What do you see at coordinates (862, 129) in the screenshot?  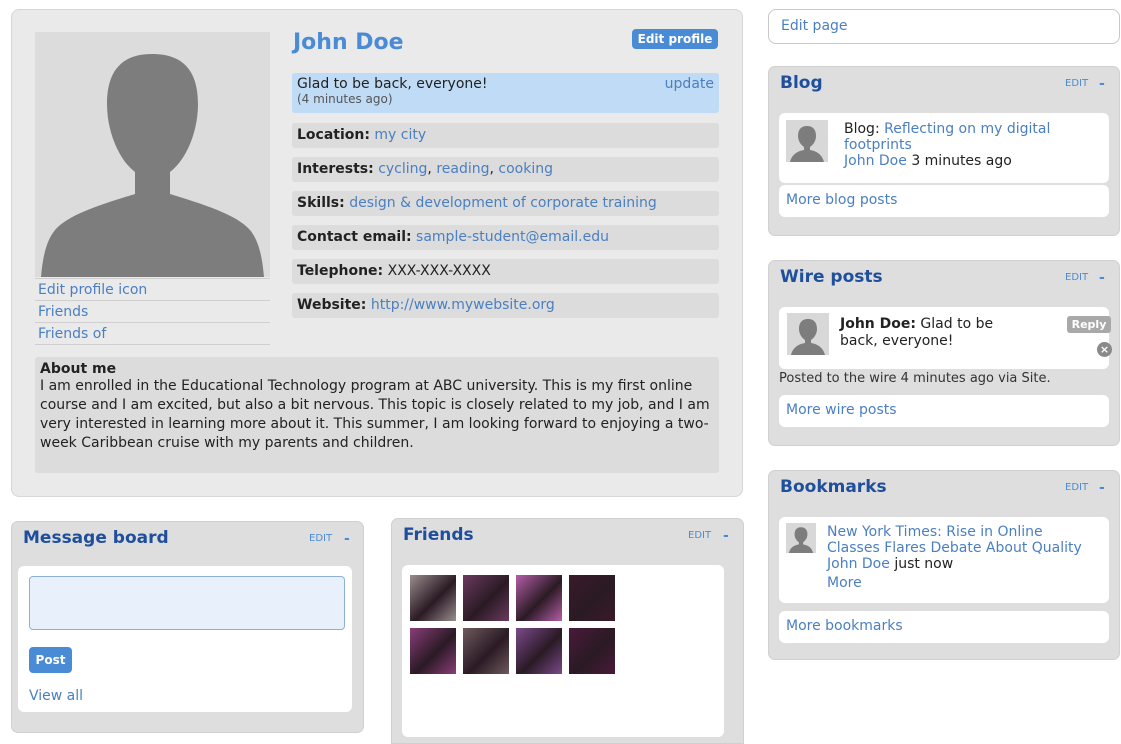 I see `blog-post-prefix: Blog:` at bounding box center [862, 129].